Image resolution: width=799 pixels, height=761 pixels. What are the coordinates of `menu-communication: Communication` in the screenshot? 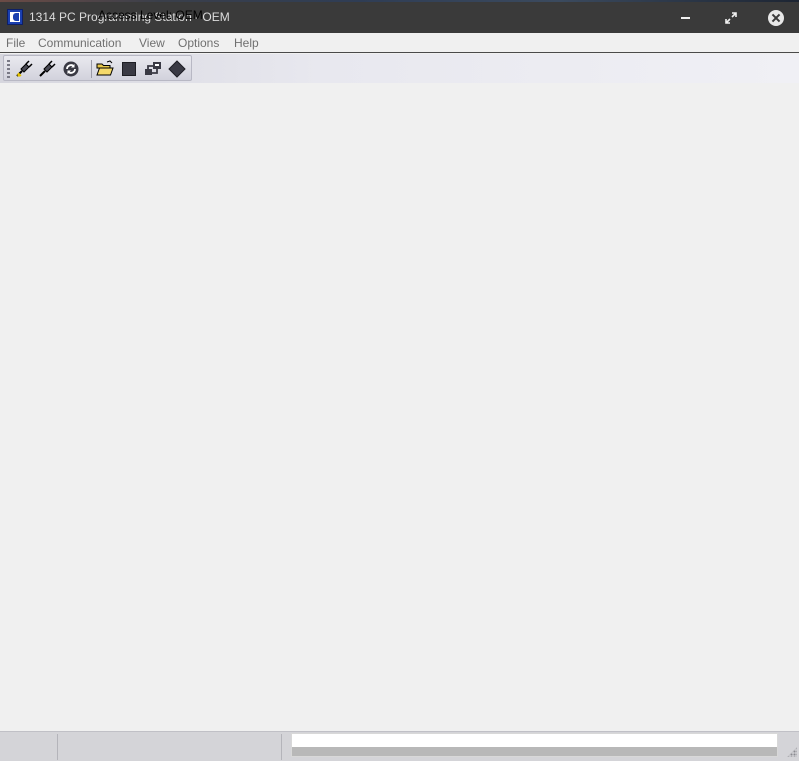 It's located at (79, 43).